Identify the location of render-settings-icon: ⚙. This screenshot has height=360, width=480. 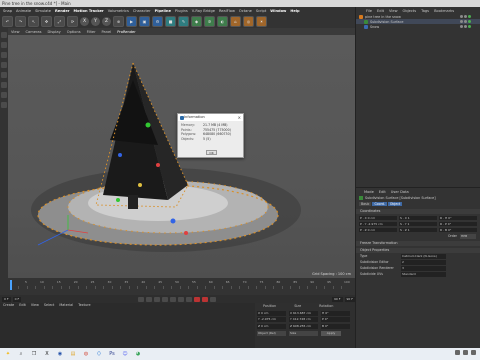
(157, 21).